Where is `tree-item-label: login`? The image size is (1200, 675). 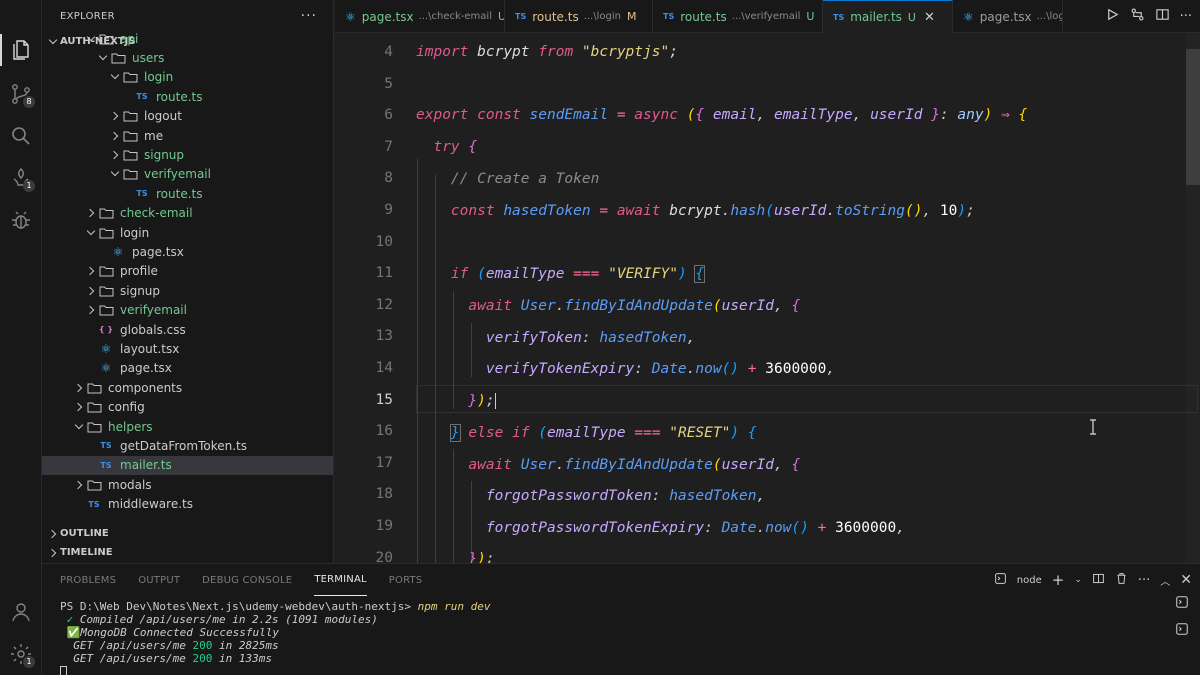
tree-item-label: login is located at coordinates (159, 77).